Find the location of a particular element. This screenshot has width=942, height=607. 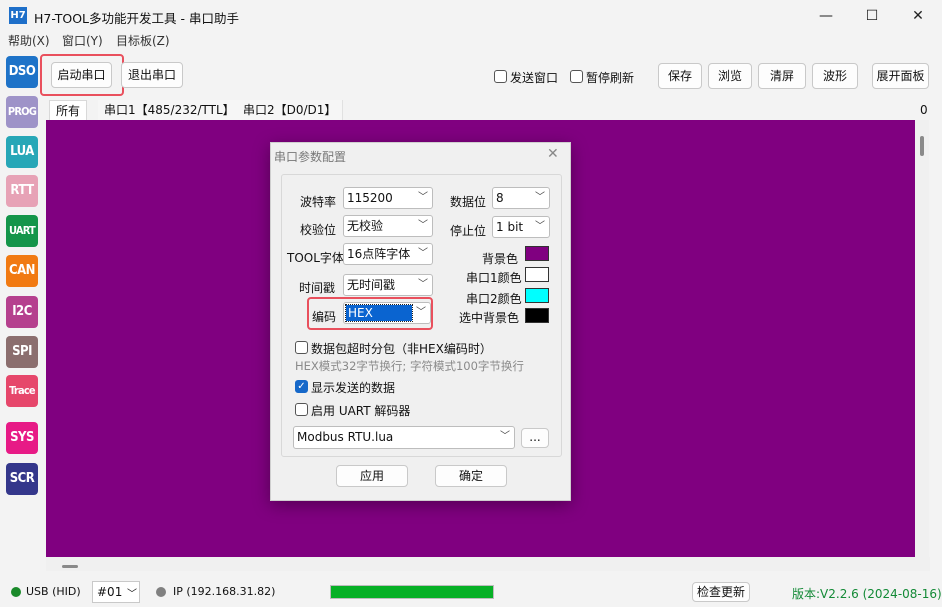

ok-button: 确定 is located at coordinates (471, 476).